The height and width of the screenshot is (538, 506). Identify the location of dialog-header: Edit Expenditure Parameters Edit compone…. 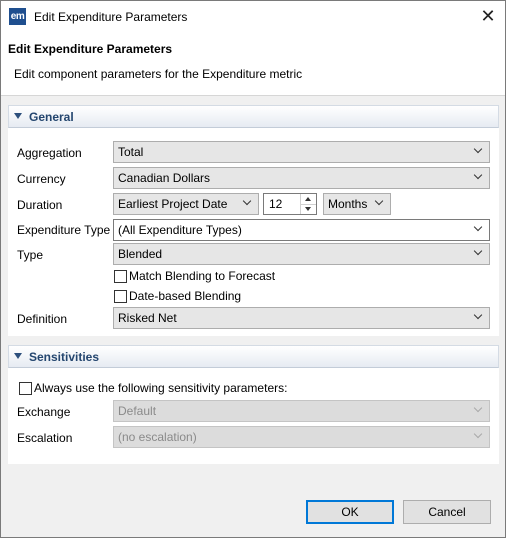
(253, 64).